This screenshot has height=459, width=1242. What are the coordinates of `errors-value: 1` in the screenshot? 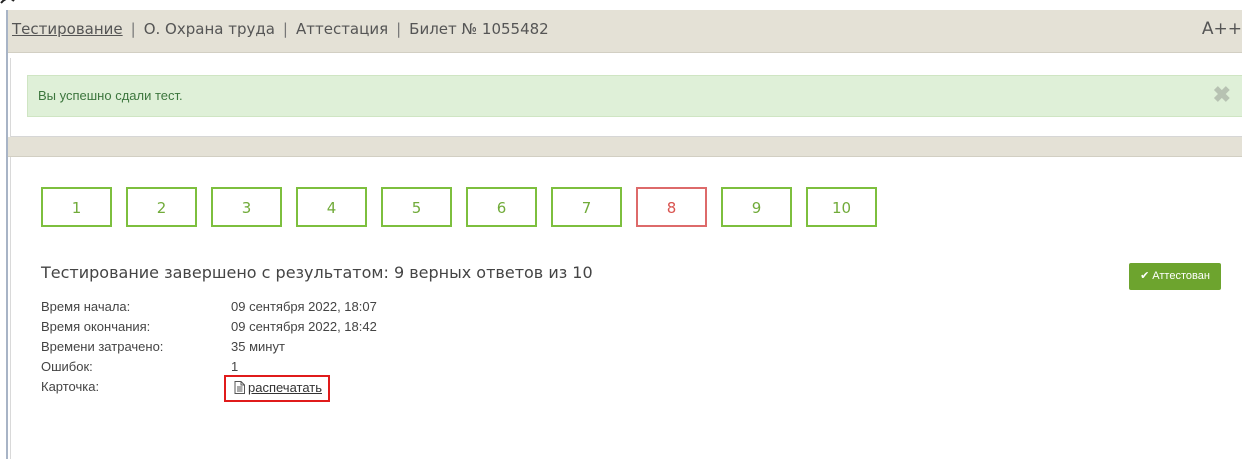 It's located at (235, 366).